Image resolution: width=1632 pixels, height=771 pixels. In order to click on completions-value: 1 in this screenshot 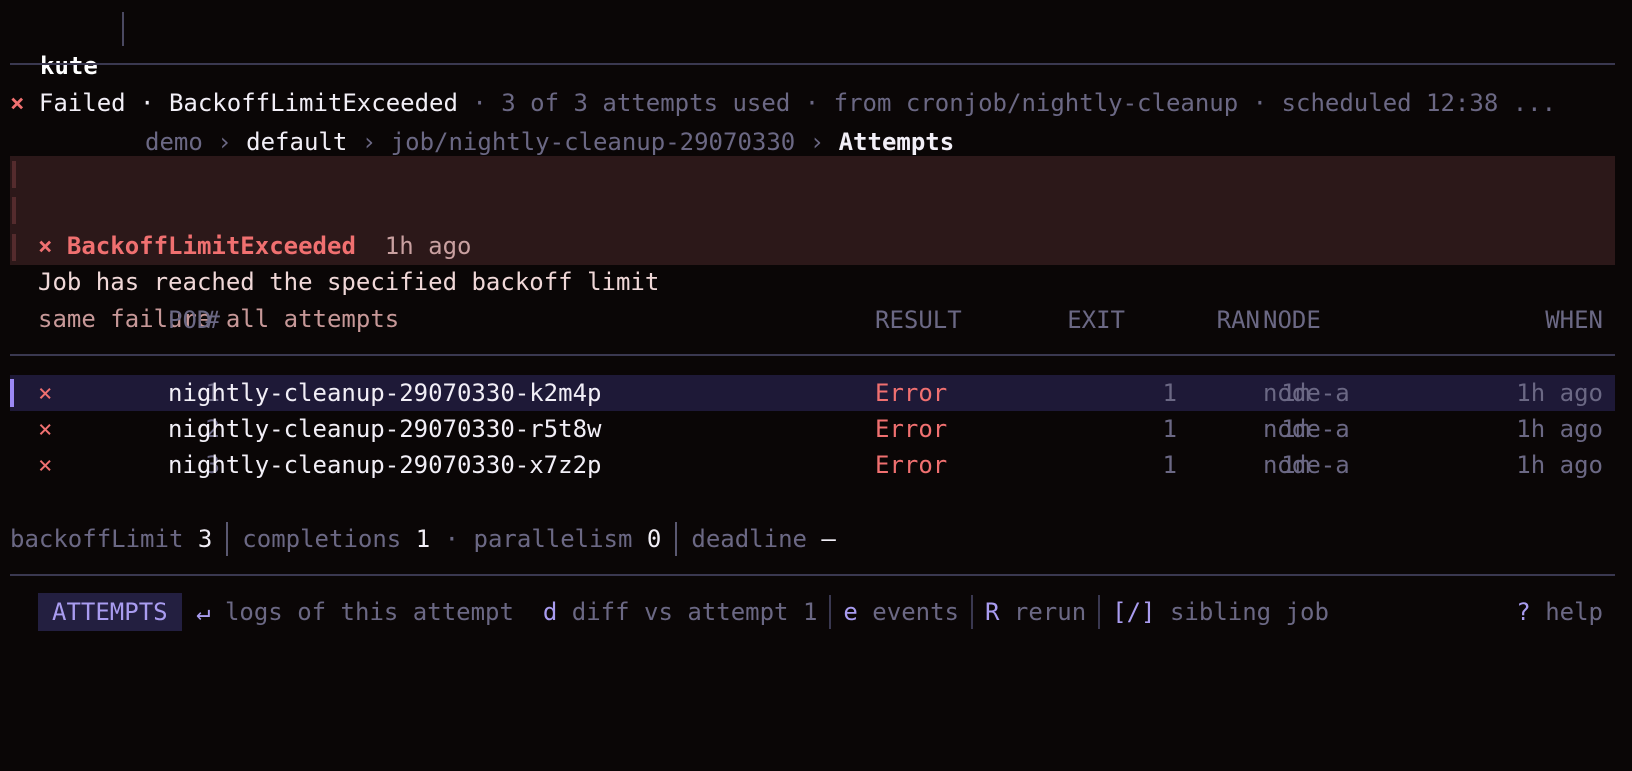, I will do `click(423, 539)`.